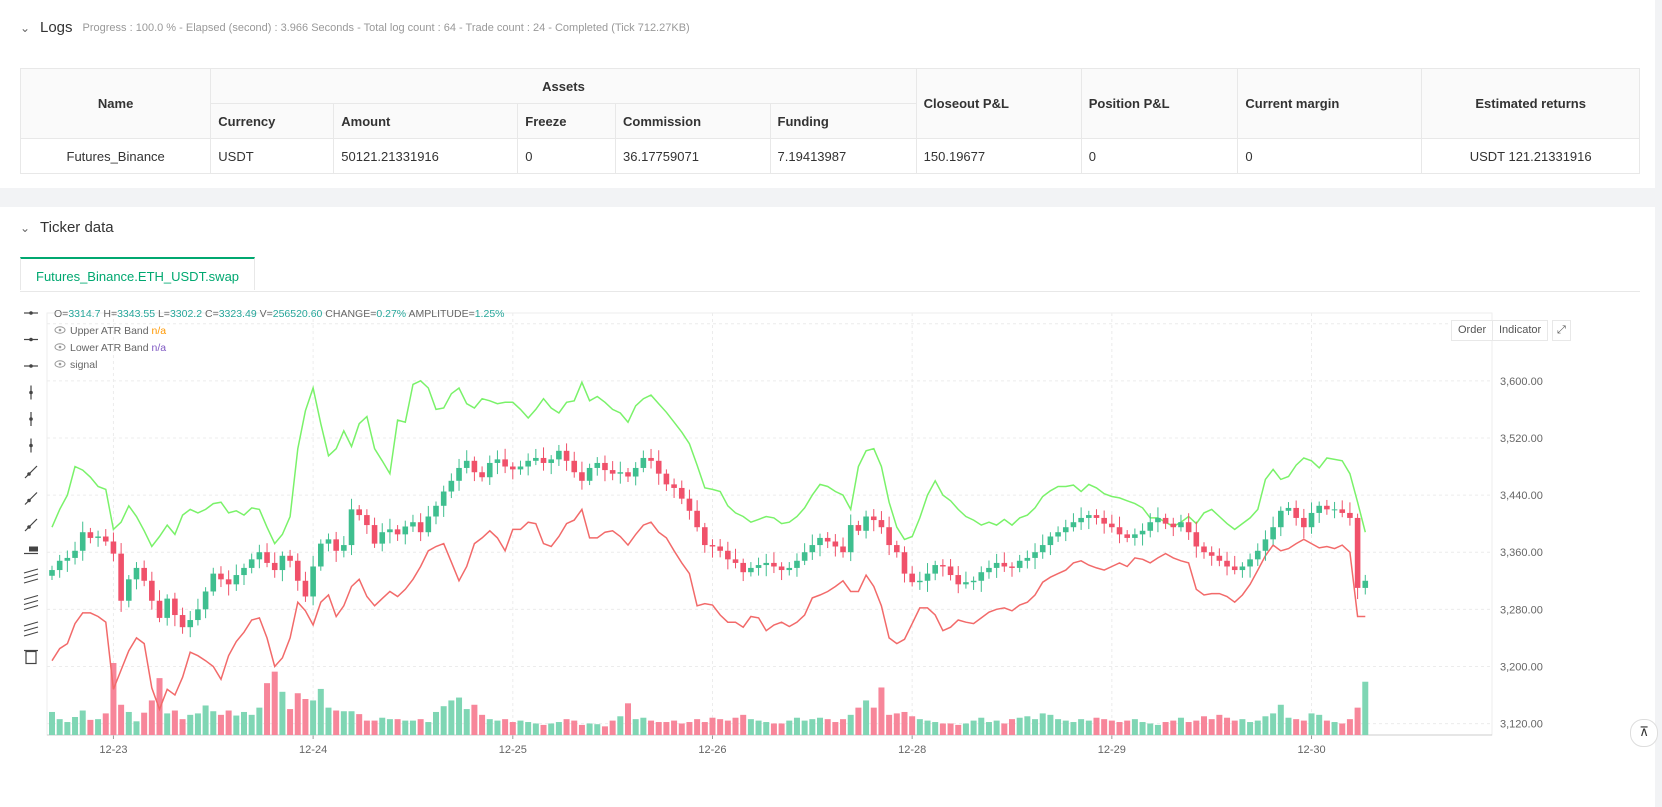 Image resolution: width=1662 pixels, height=807 pixels. I want to click on y-tick-label: 3,360.00, so click(1521, 553).